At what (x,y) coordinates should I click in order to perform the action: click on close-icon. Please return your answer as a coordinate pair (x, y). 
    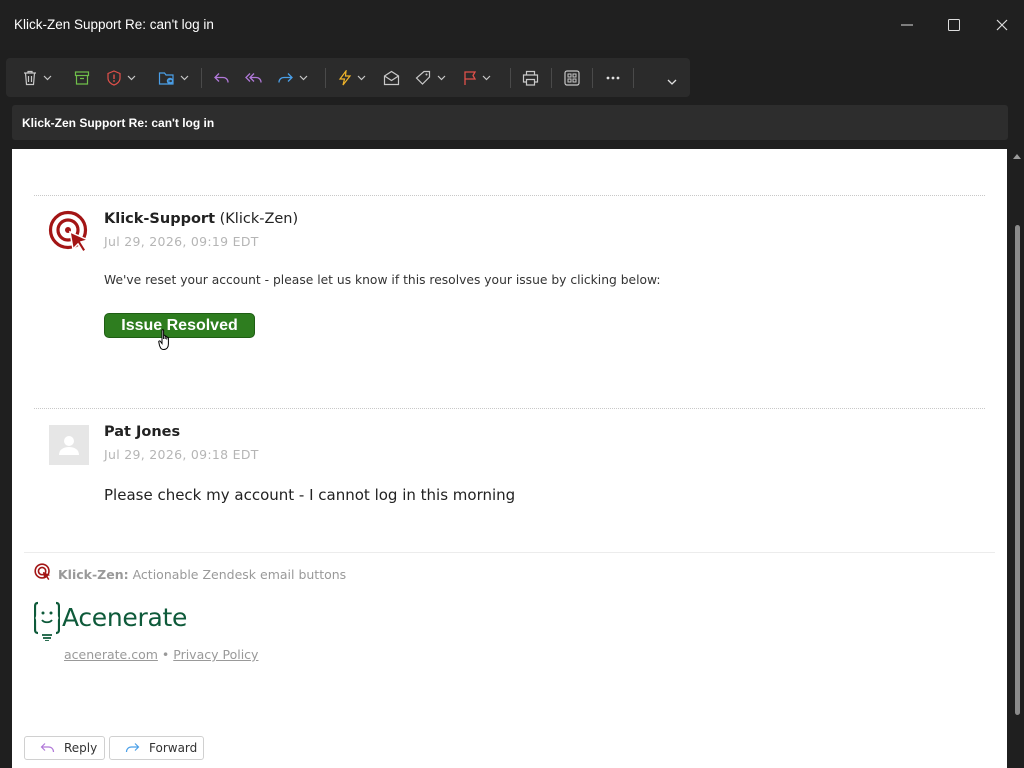
    Looking at the image, I should click on (1002, 25).